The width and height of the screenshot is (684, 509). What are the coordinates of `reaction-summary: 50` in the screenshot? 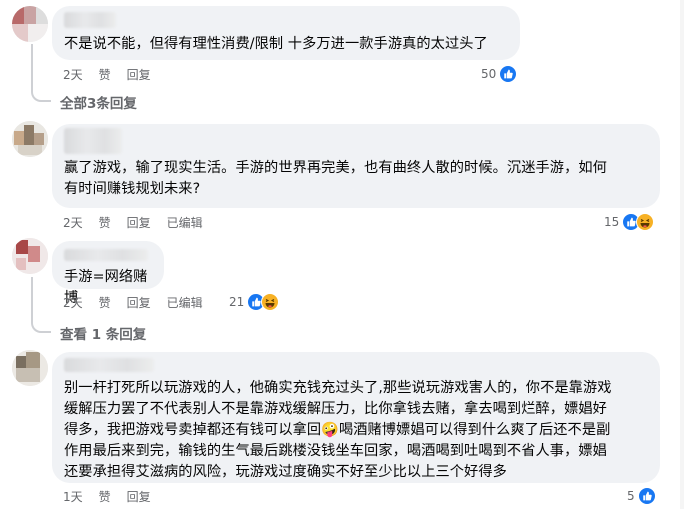 It's located at (499, 74).